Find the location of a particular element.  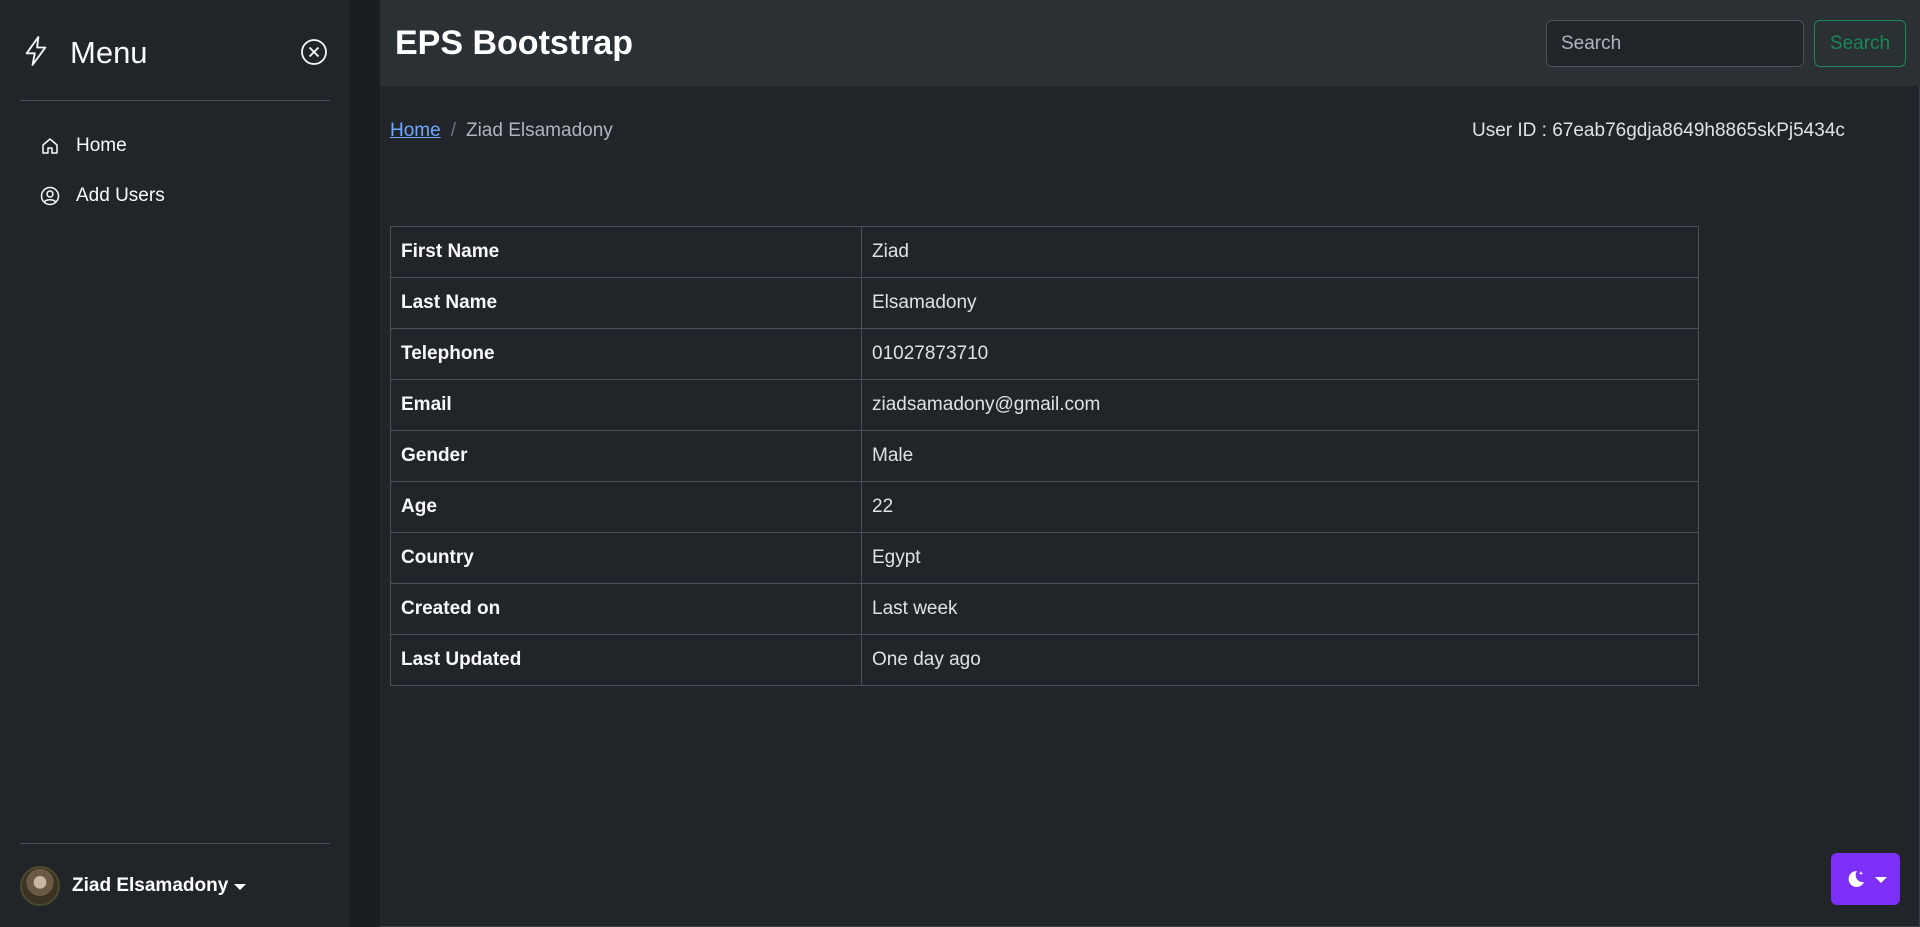

moon-stars-icon is located at coordinates (1856, 878).